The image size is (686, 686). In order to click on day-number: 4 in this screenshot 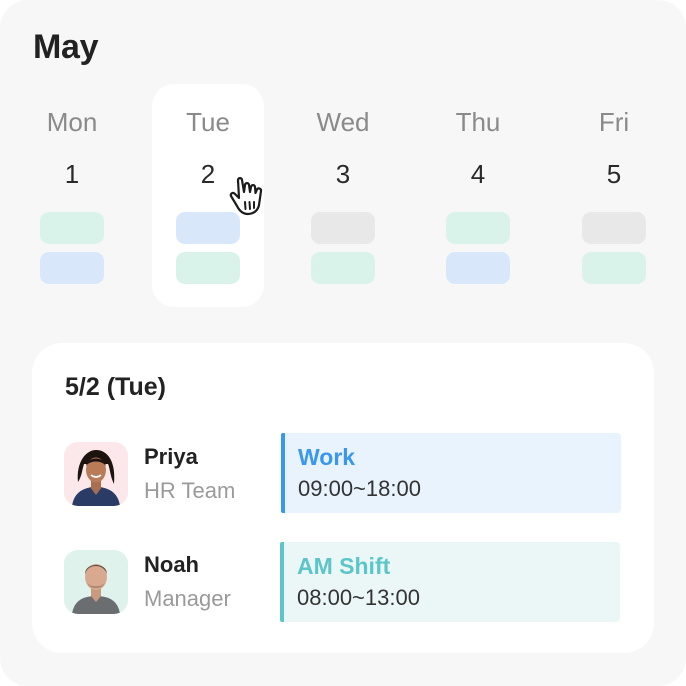, I will do `click(478, 174)`.